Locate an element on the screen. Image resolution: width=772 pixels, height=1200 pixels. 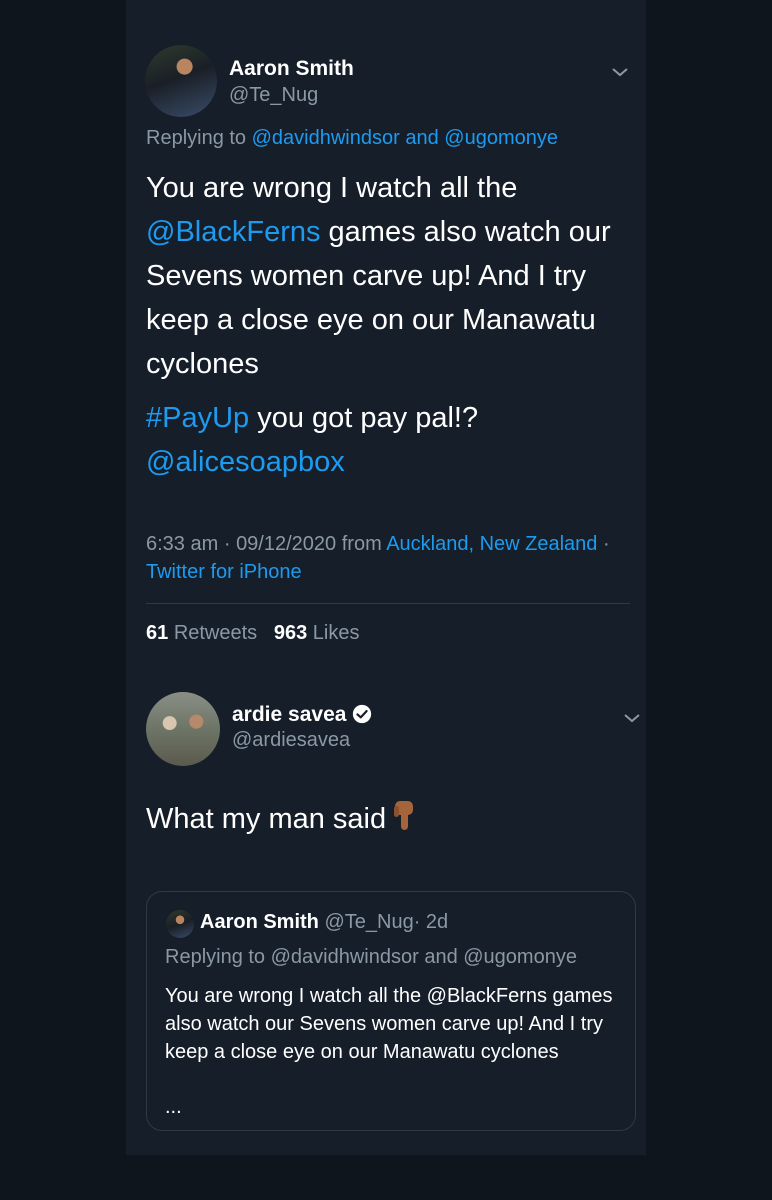
author-handle: @ardiesavea is located at coordinates (291, 740).